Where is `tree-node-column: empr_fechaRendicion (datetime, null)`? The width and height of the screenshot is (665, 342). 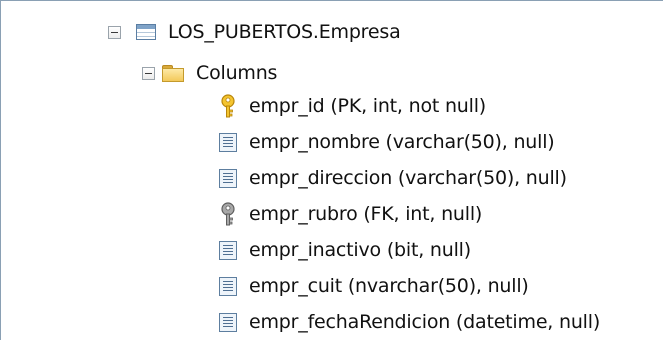
tree-node-column: empr_fechaRendicion (datetime, null) is located at coordinates (409, 322).